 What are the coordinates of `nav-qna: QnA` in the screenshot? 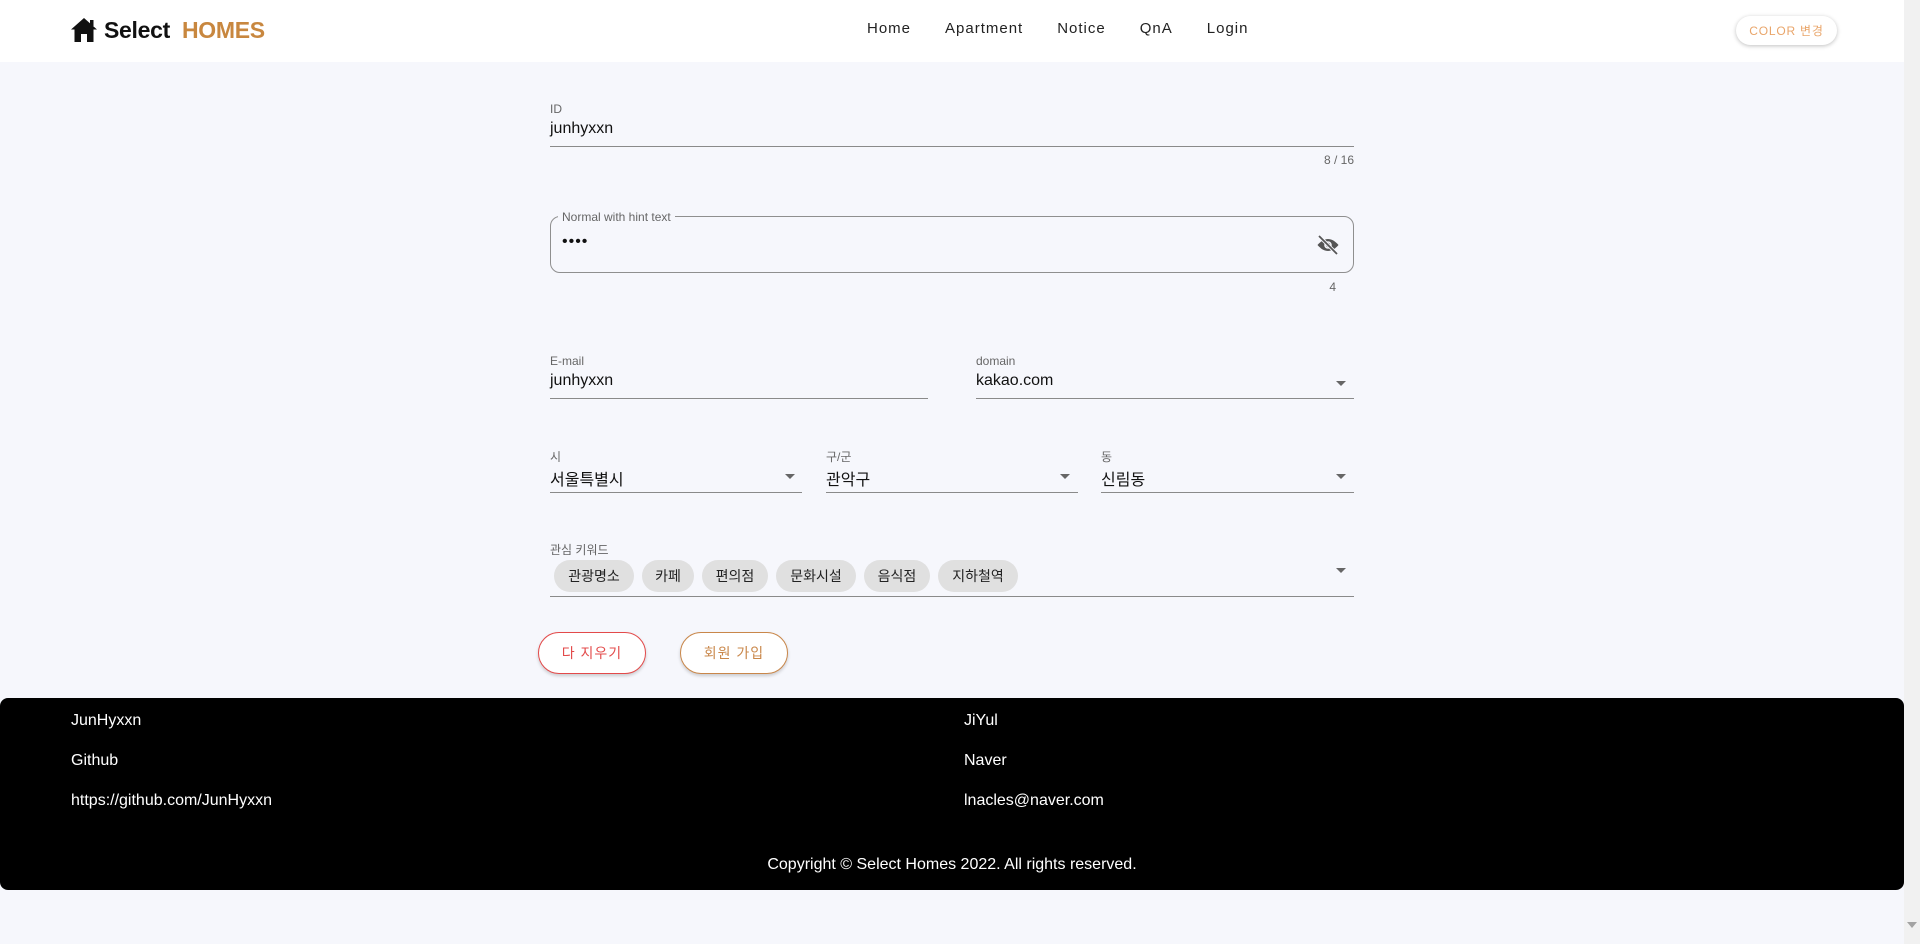 It's located at (1156, 28).